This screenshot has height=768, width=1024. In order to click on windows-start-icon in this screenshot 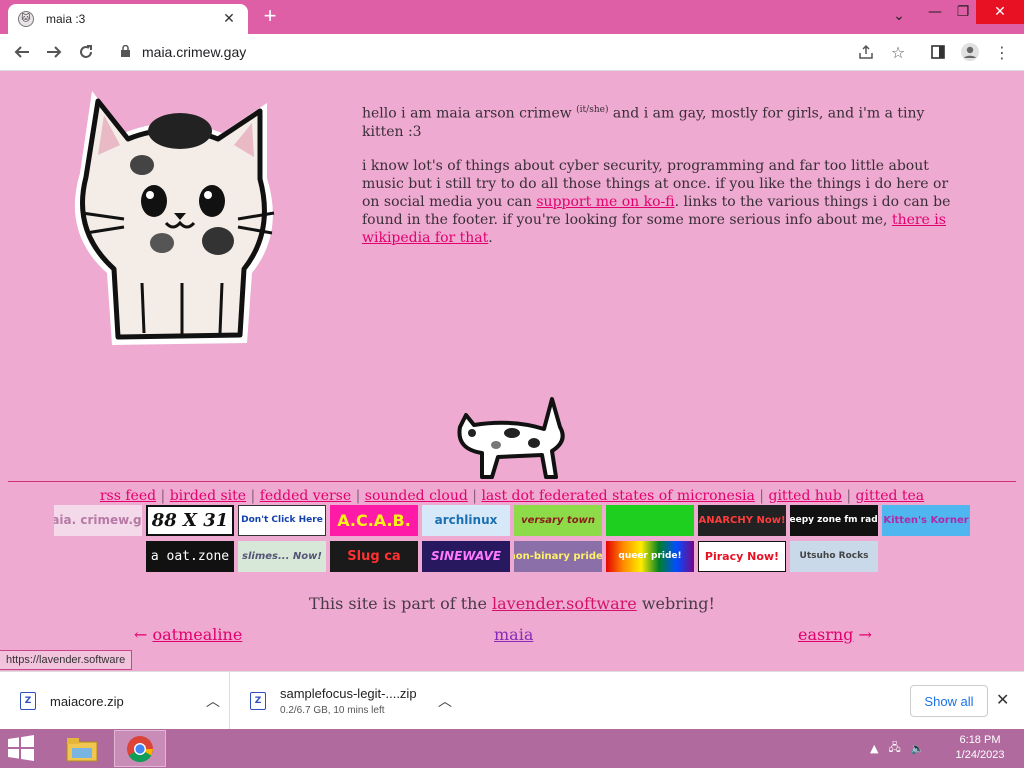, I will do `click(23, 749)`.